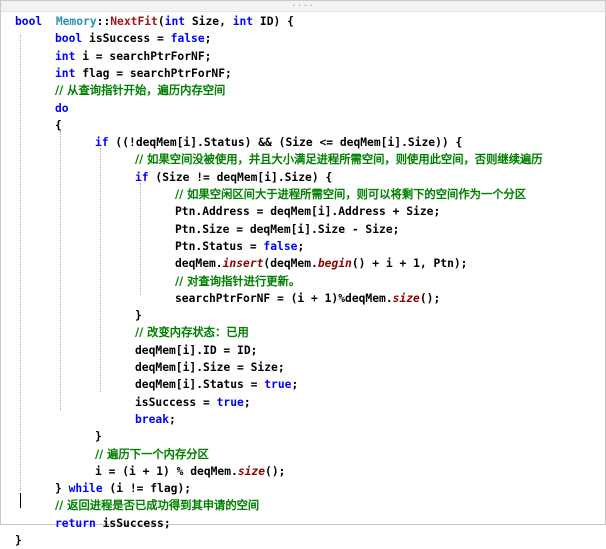 This screenshot has width=606, height=549. I want to click on code-keyword: return, so click(75, 523).